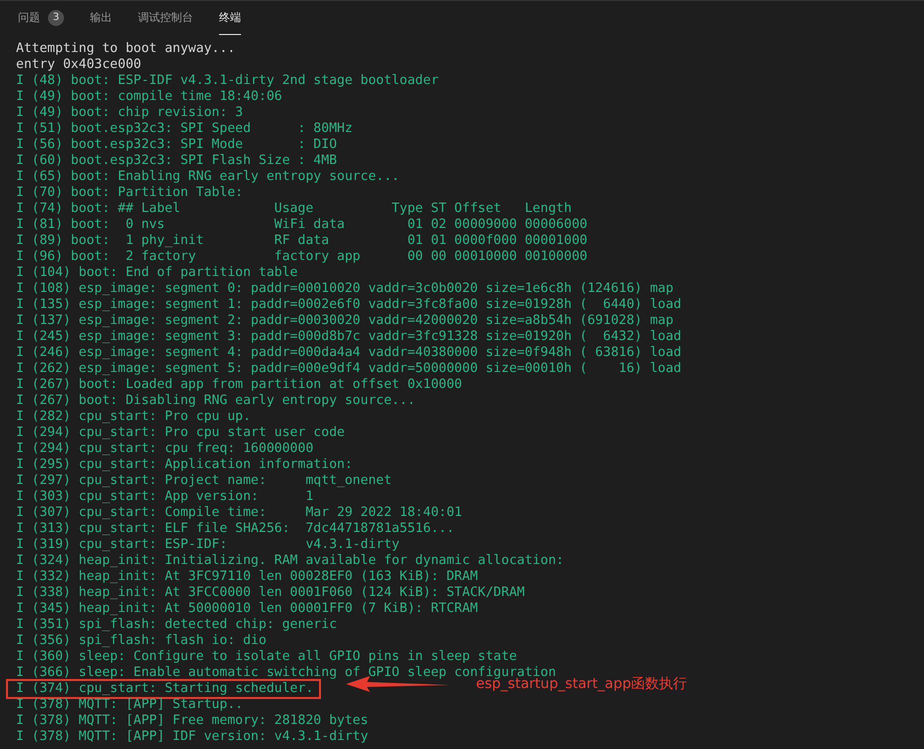 This screenshot has height=749, width=924. Describe the element at coordinates (349, 369) in the screenshot. I see `log-line: I (262) esp_image: segment 5: paddr=000e9df4 vaddr=50000000 size=00010h ( 16) load` at that location.